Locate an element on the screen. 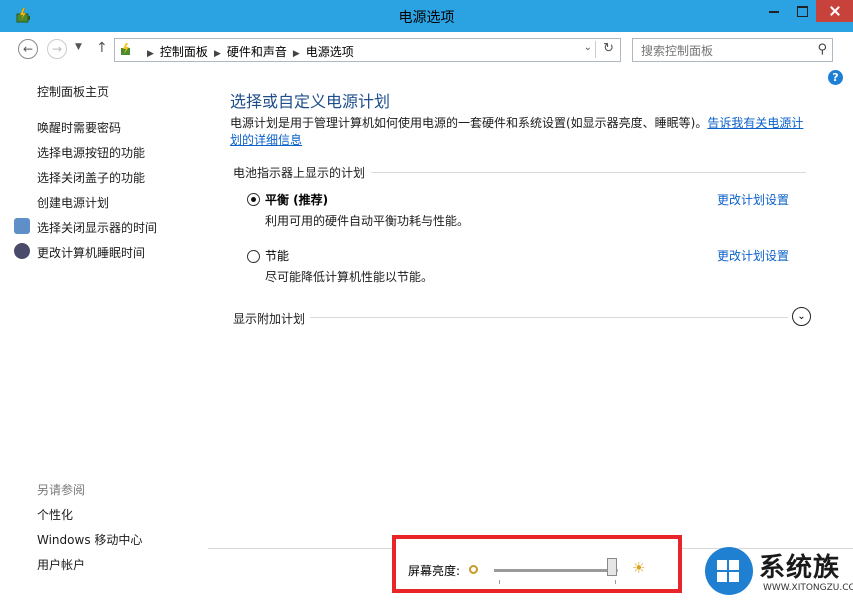 This screenshot has height=600, width=853. display-off-icon is located at coordinates (22, 226).